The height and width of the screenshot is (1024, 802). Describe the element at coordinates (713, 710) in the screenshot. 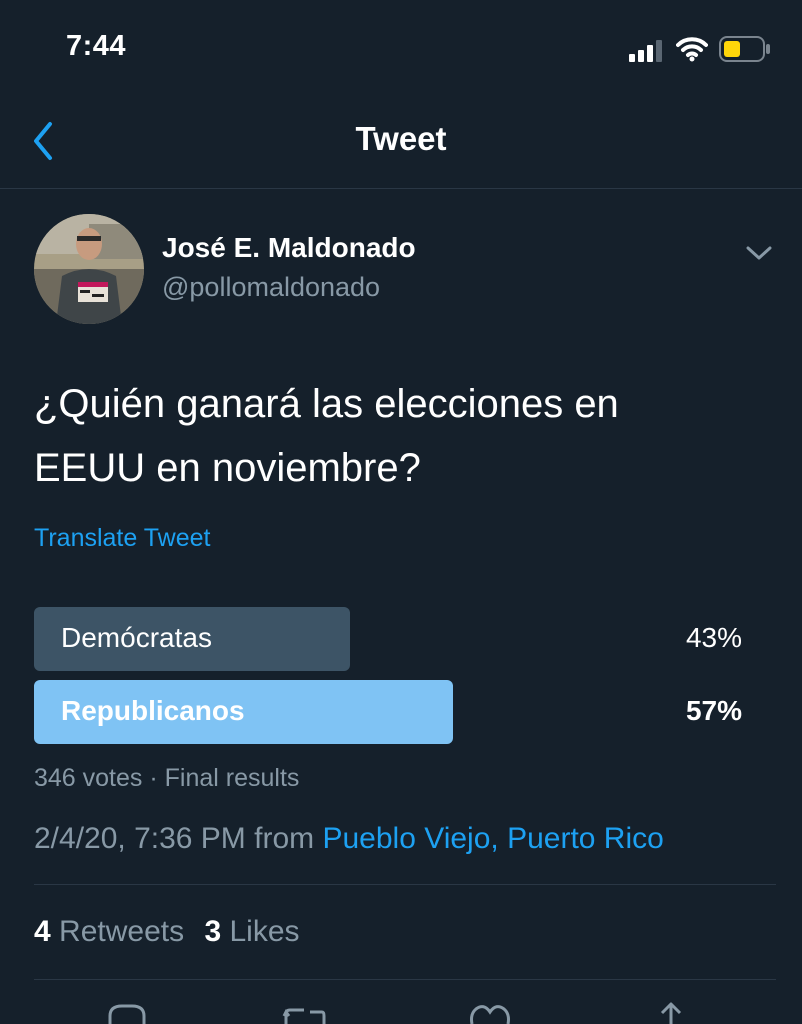

I see `poll-option-percent: 57%` at that location.